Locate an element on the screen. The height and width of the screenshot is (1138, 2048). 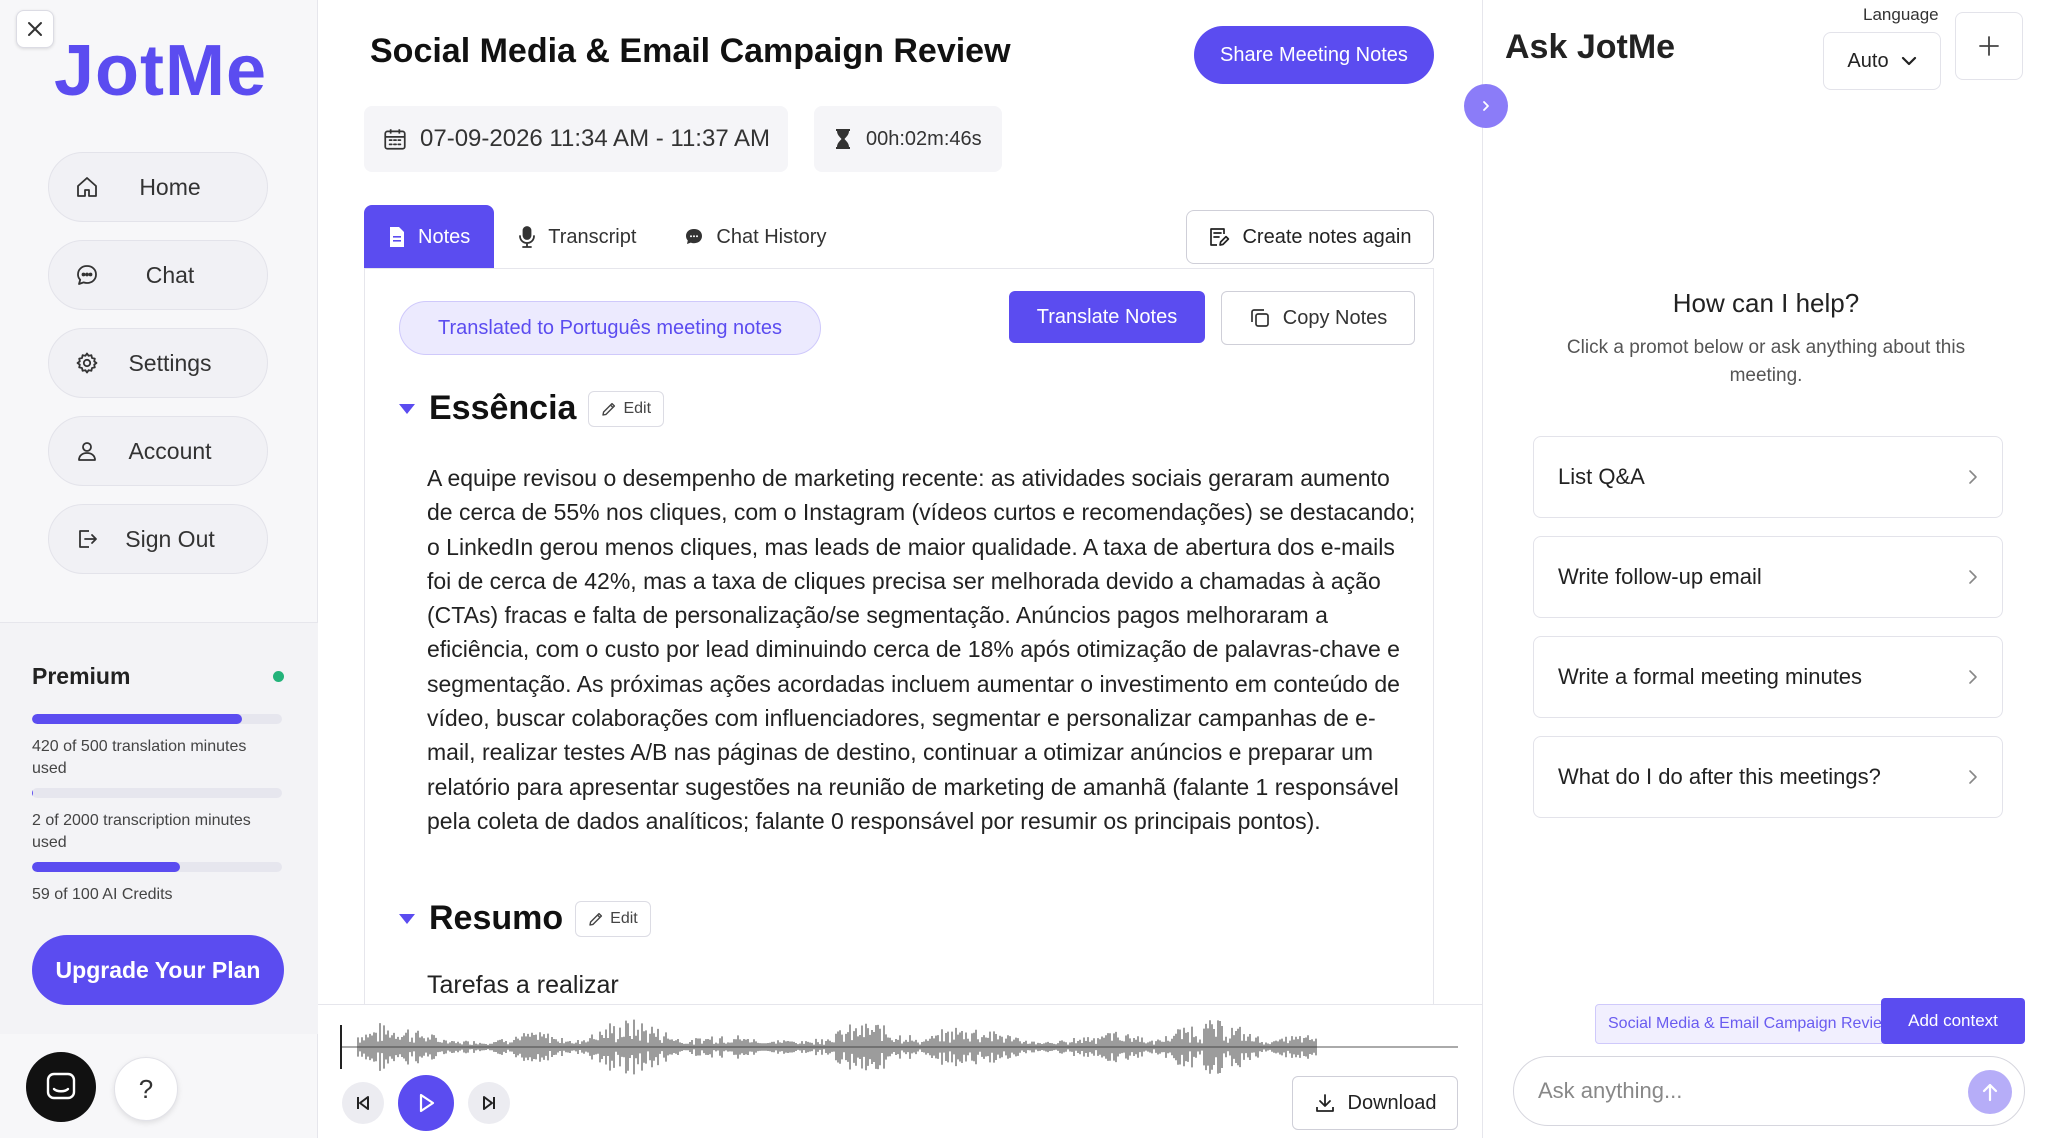
resumo-title: Resumo is located at coordinates (496, 918).